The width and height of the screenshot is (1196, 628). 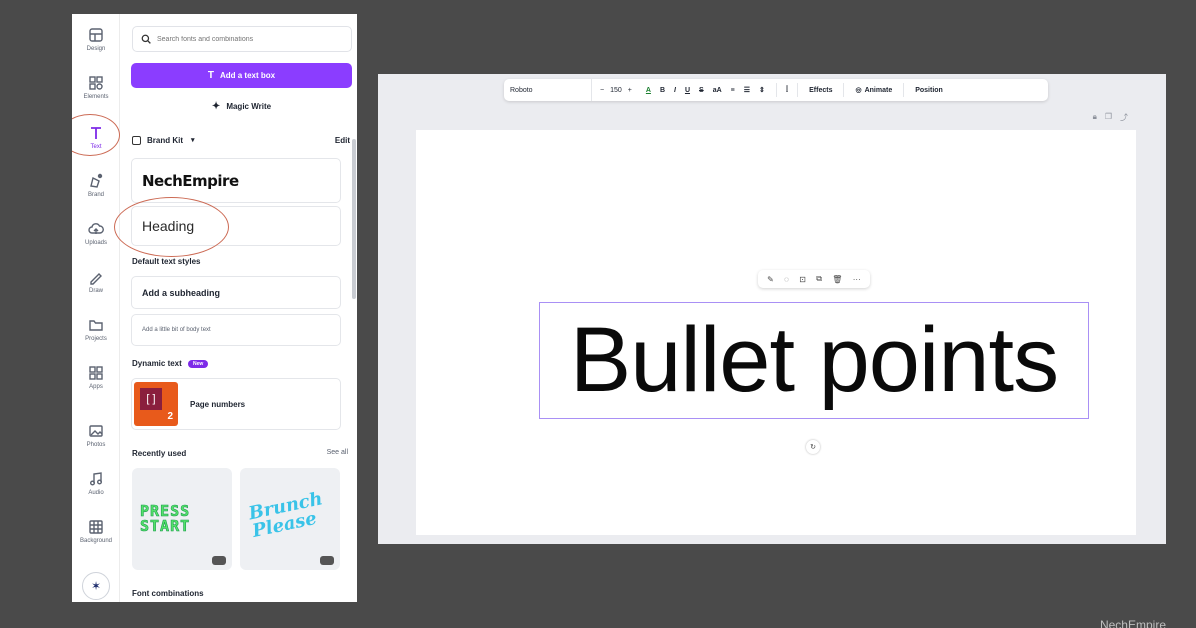 I want to click on rotate-icon: ↻, so click(x=813, y=447).